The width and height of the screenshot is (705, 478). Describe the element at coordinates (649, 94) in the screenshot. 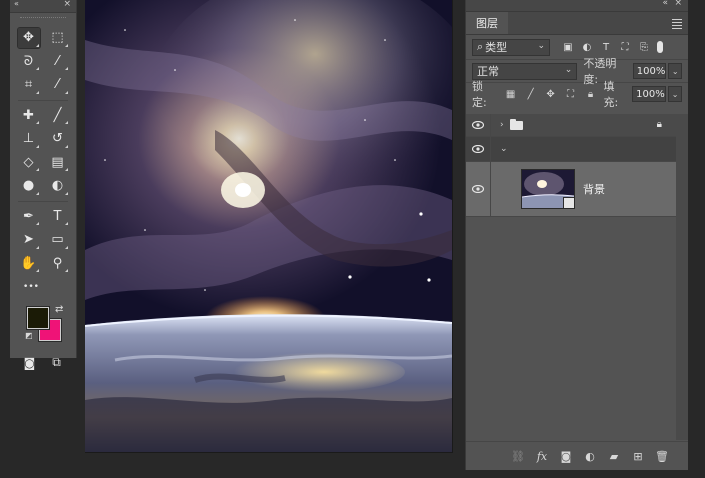

I see `fill-input: 100%` at that location.